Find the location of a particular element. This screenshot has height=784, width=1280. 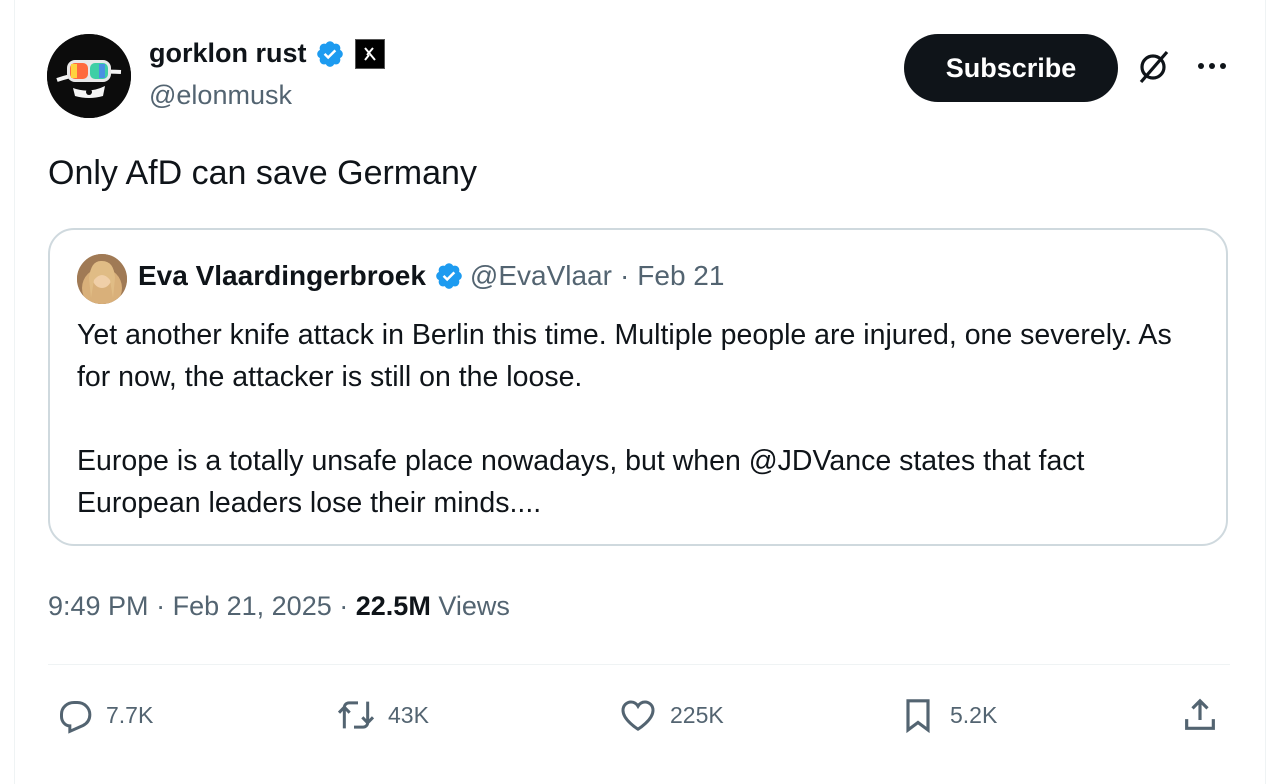

quoted-author-handle: @EvaVlaar is located at coordinates (541, 276).